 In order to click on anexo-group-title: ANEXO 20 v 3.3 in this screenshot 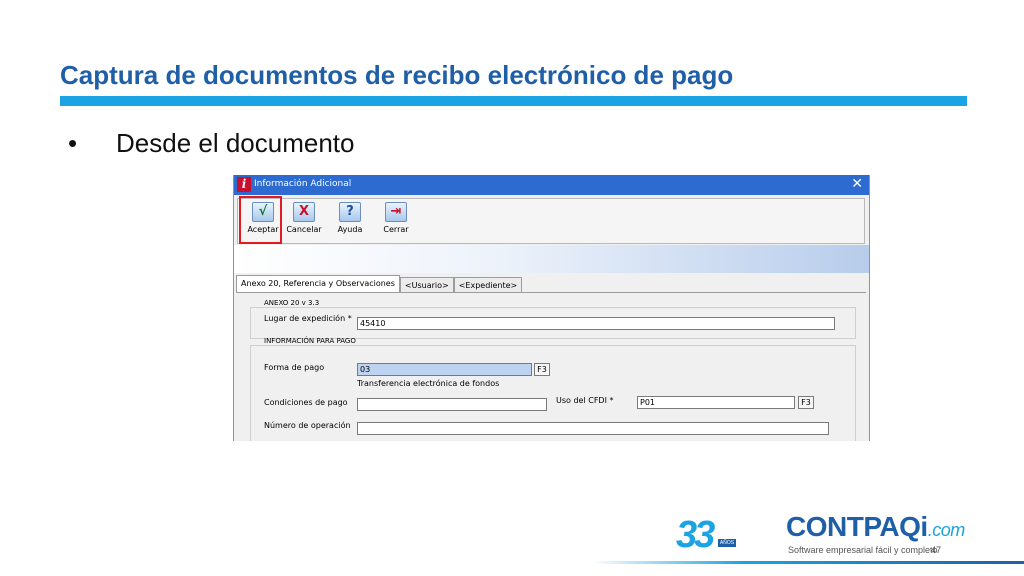, I will do `click(292, 303)`.